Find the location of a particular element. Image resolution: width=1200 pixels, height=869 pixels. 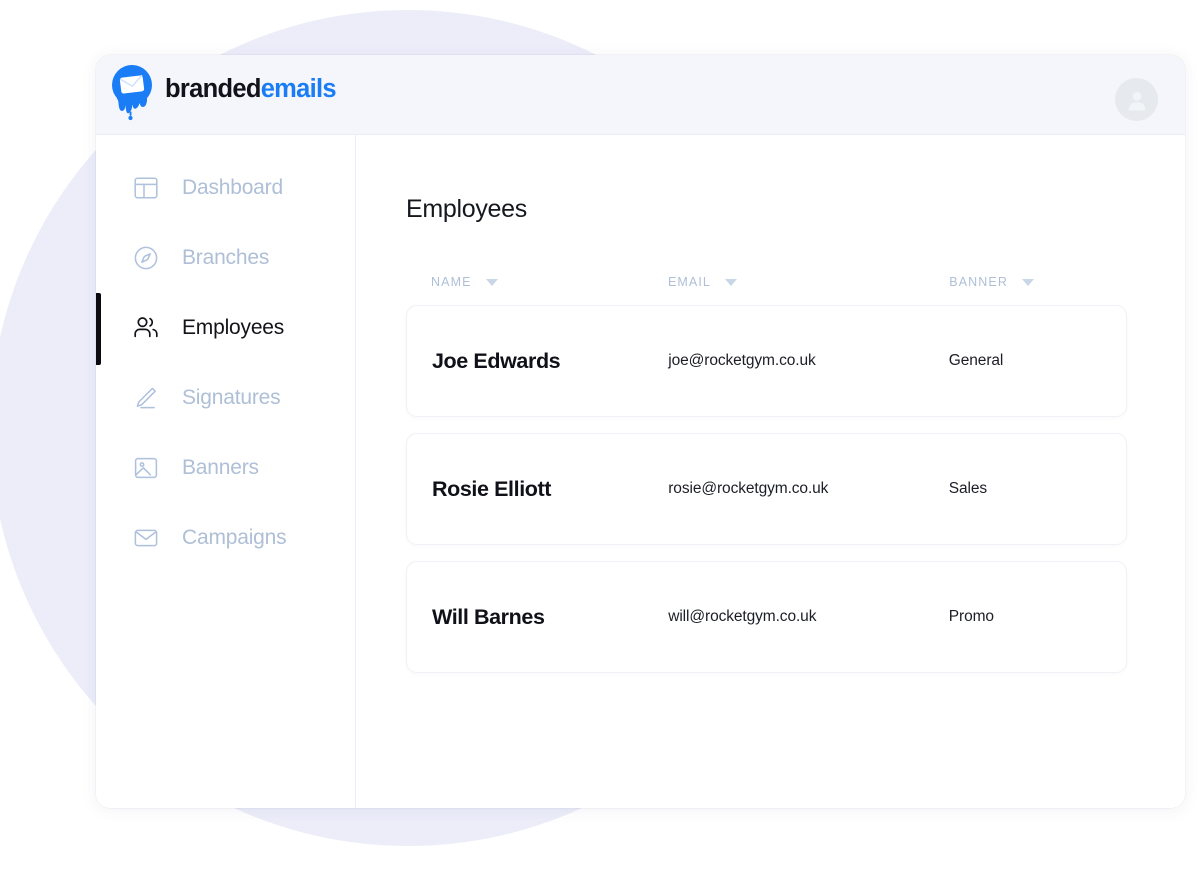

table-row: Joe Edwards joe@rocketgym.co.uk General is located at coordinates (766, 361).